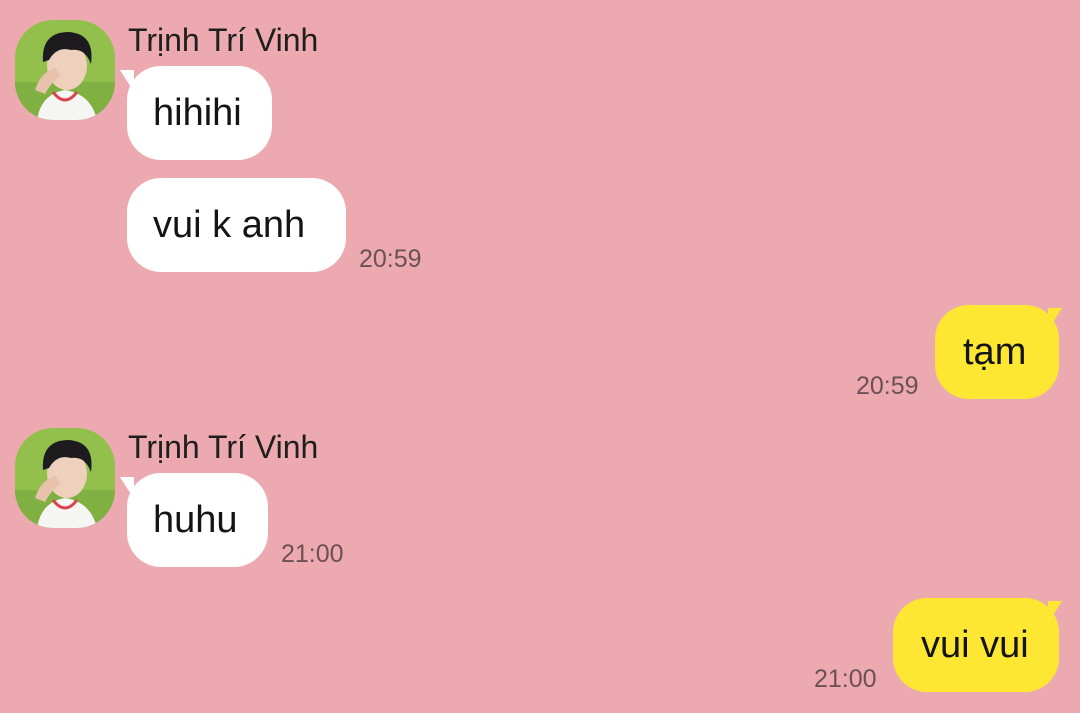 This screenshot has height=713, width=1080. I want to click on message-bubble: hihihi, so click(199, 113).